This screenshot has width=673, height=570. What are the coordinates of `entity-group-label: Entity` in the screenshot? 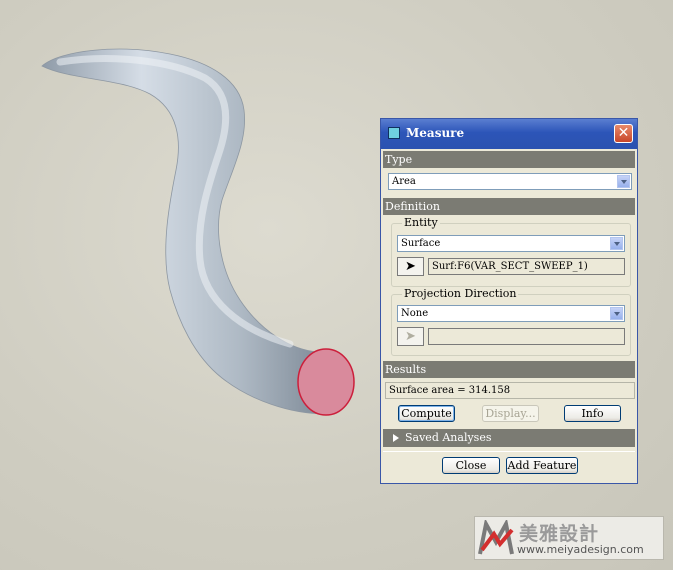 It's located at (421, 222).